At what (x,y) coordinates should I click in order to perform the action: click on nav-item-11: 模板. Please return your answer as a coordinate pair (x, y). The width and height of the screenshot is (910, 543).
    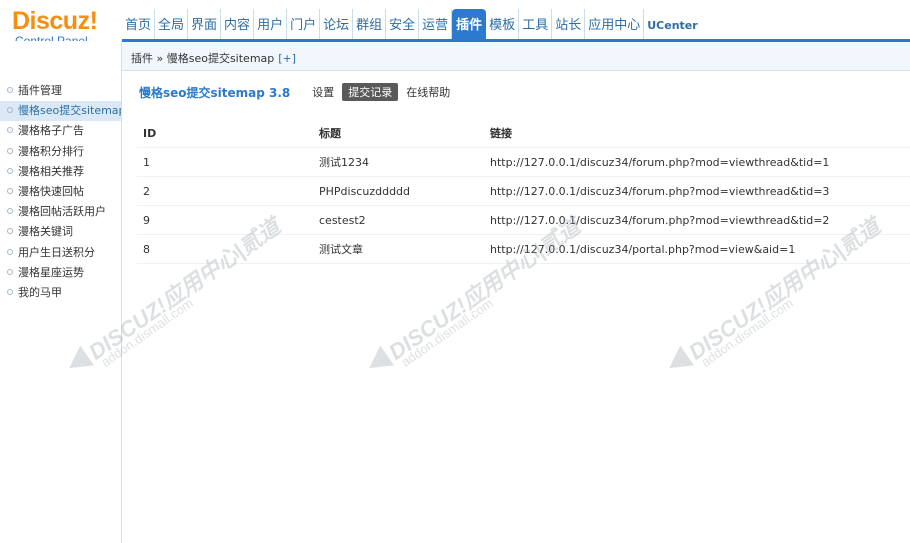
    Looking at the image, I should click on (503, 24).